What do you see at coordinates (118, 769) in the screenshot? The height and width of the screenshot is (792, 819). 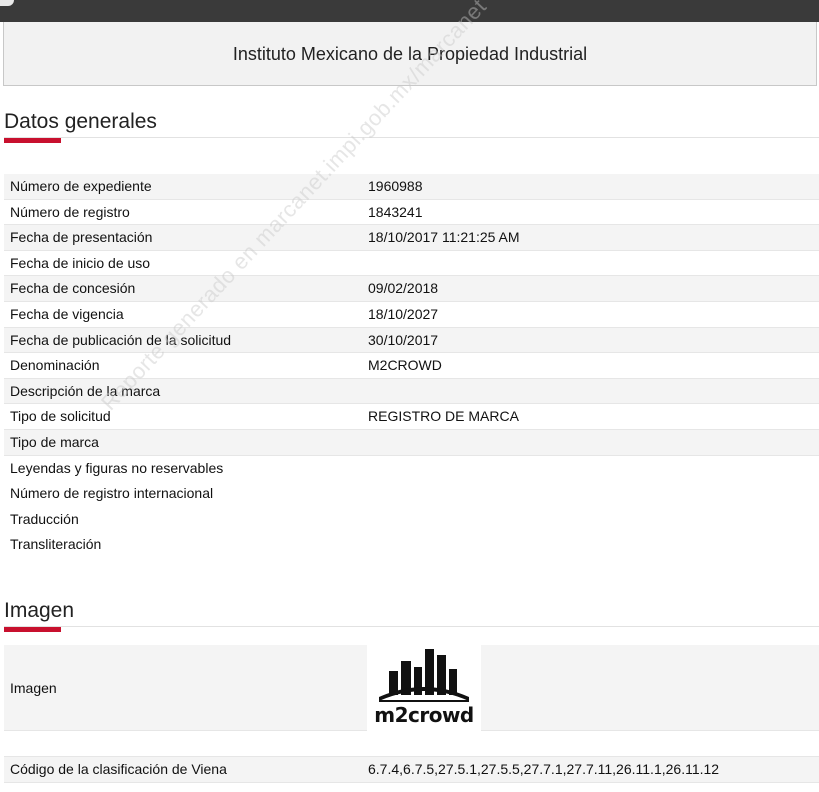 I see `viena-label: Código de la clasificación de Viena` at bounding box center [118, 769].